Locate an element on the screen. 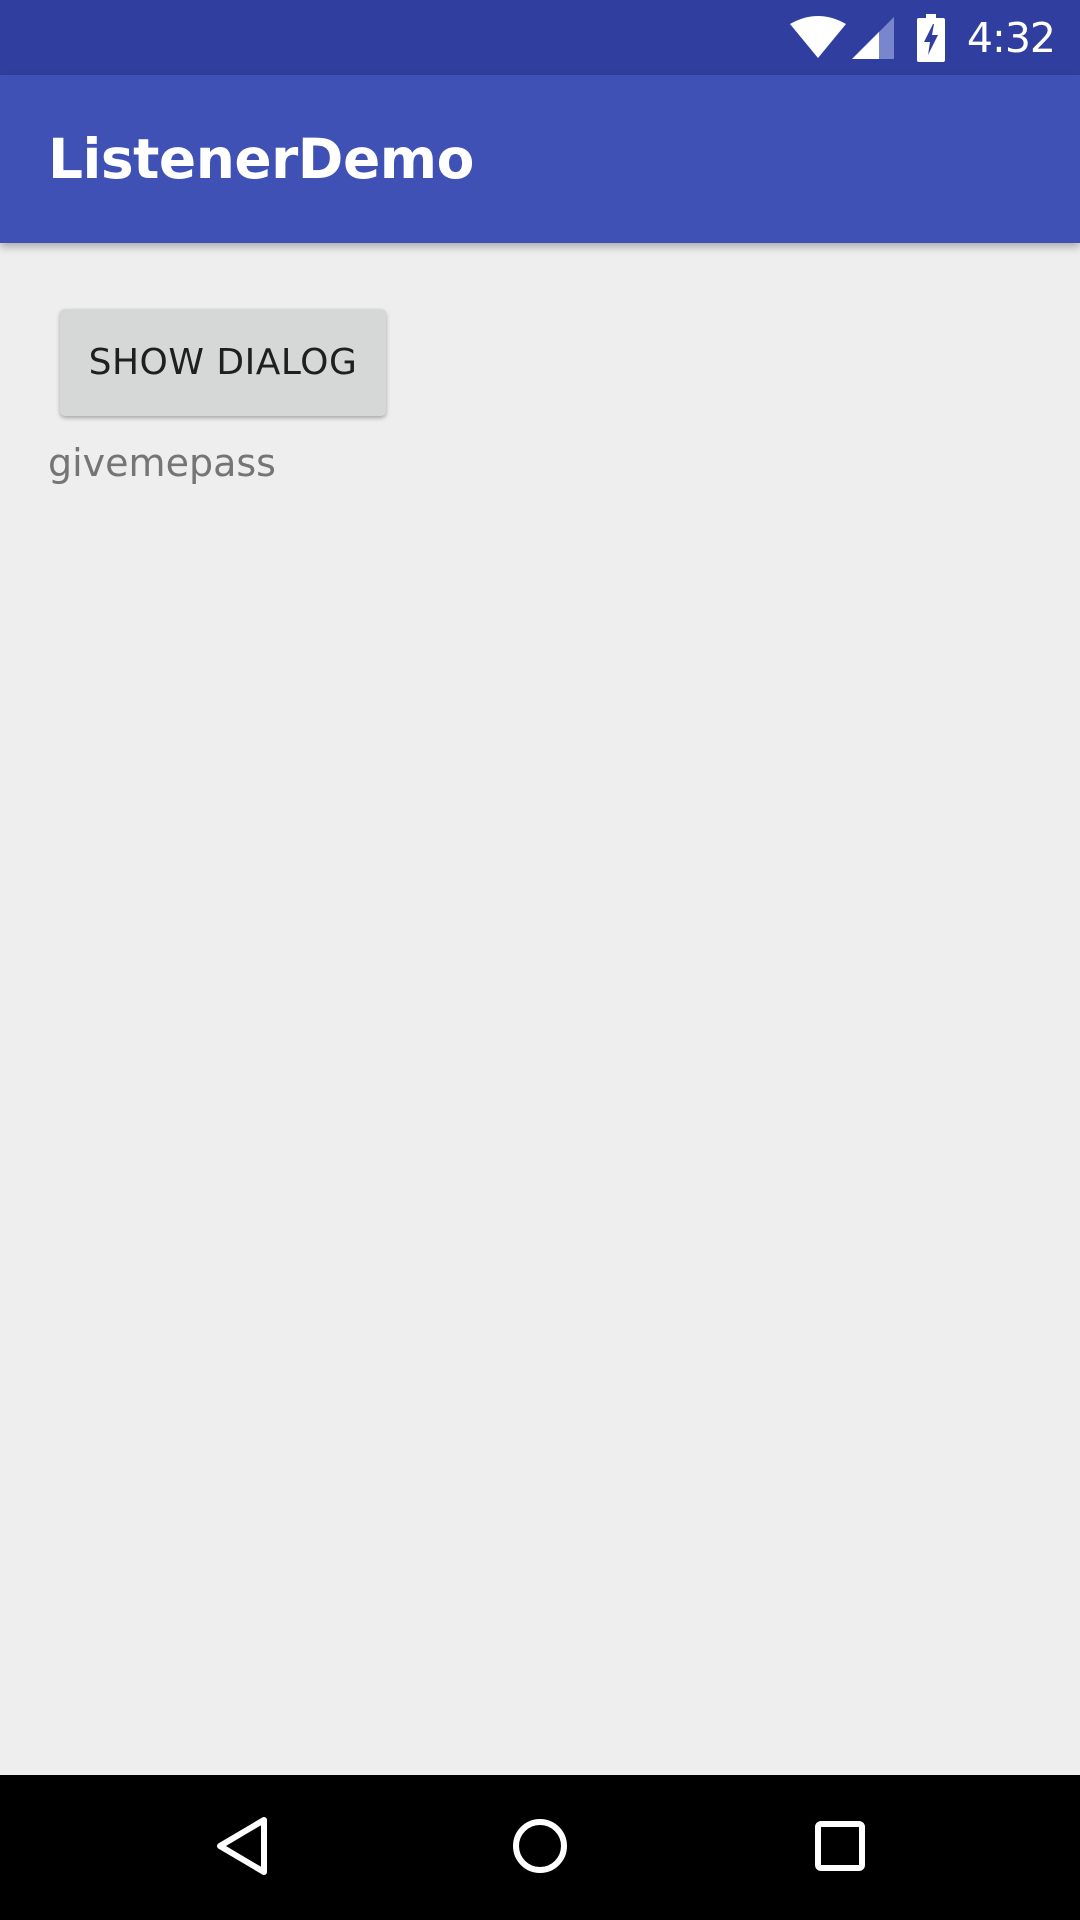 The width and height of the screenshot is (1080, 1920). status-time: 4:32 is located at coordinates (1011, 37).